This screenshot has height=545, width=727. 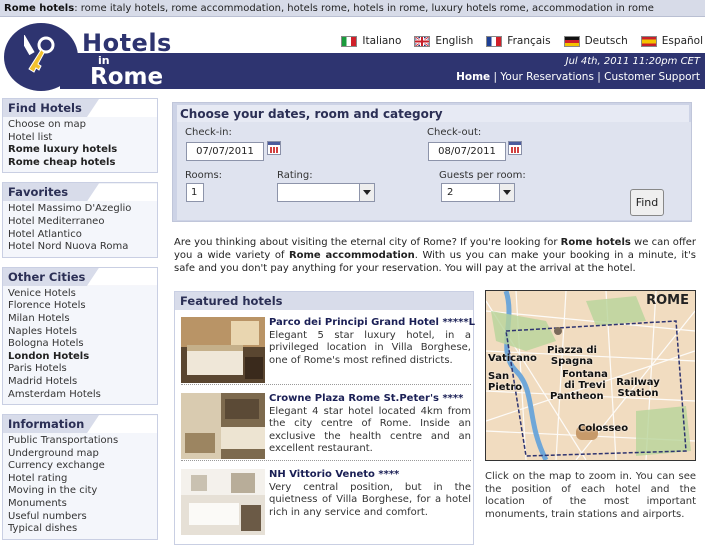 What do you see at coordinates (80, 491) in the screenshot?
I see `info-link: Moving in the city` at bounding box center [80, 491].